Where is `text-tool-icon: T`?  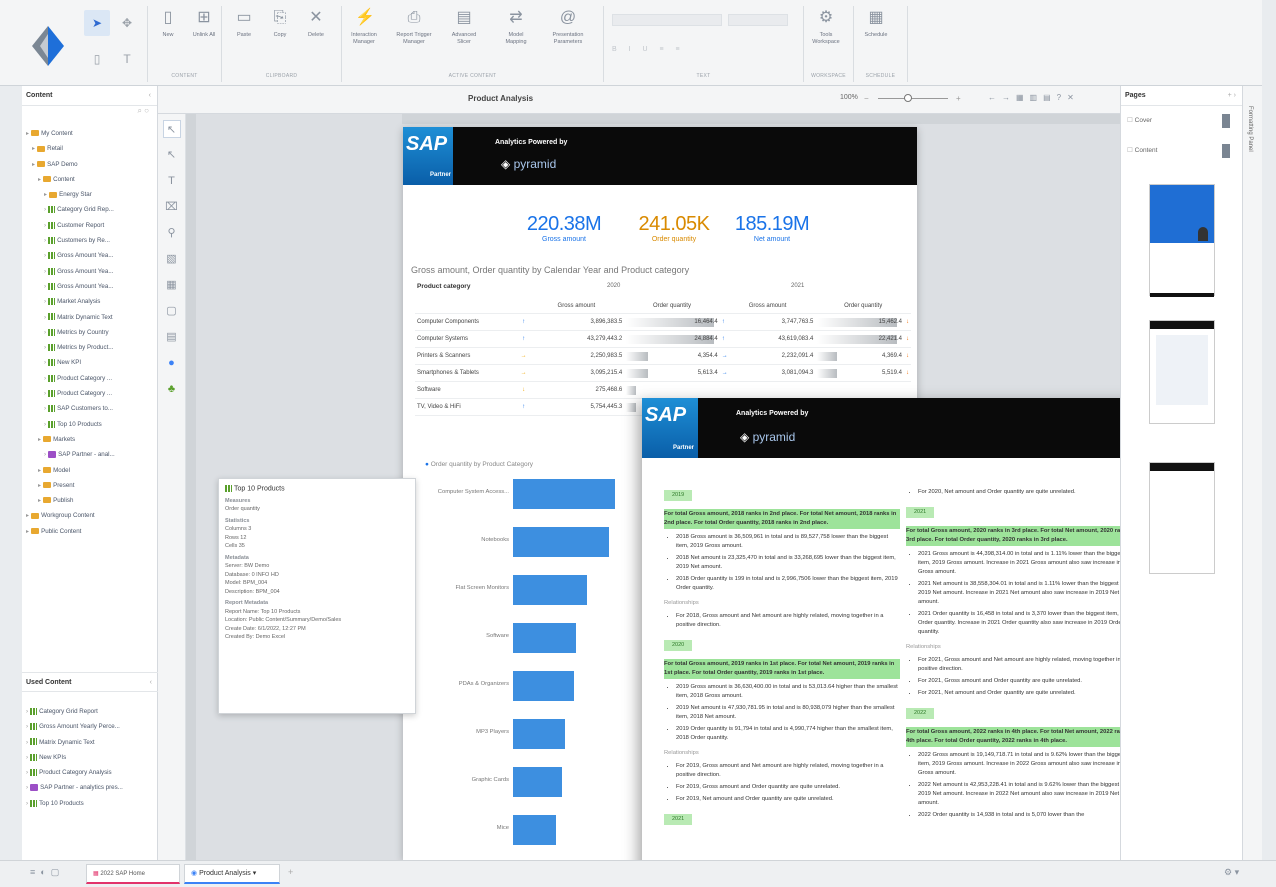
text-tool-icon: T is located at coordinates (172, 181).